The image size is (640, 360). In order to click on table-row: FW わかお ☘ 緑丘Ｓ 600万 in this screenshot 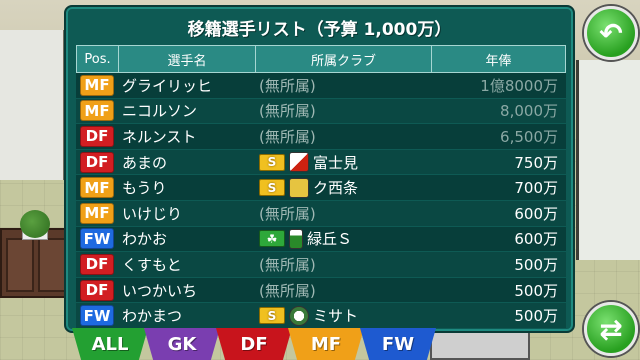, I will do `click(321, 239)`.